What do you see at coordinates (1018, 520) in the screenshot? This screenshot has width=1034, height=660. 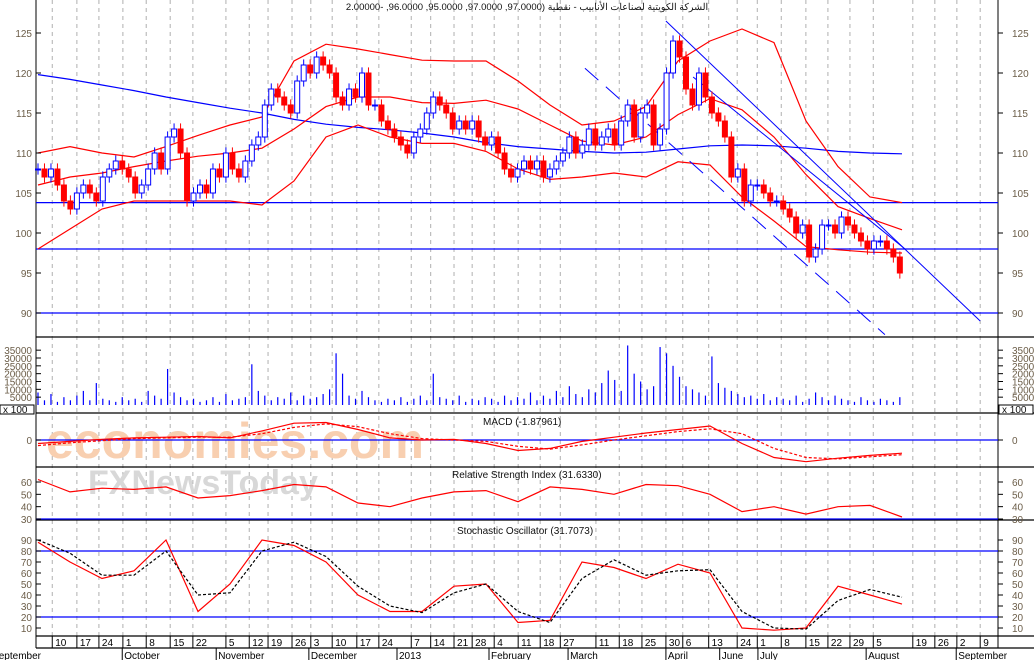 I see `rsi-axis-label: 30` at bounding box center [1018, 520].